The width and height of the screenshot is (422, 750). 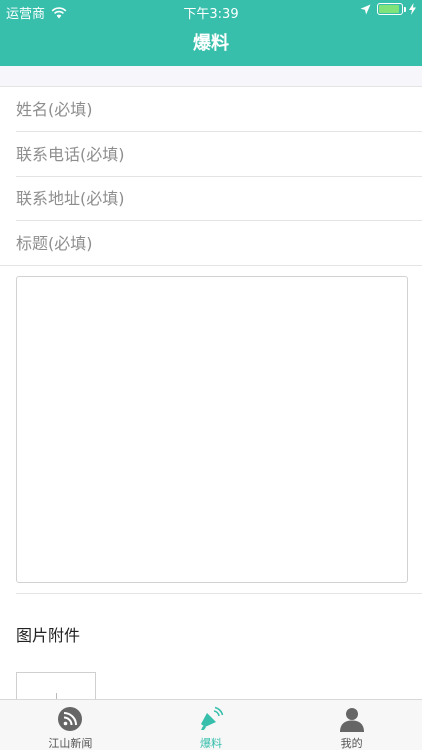 I want to click on row-divider, so click(x=211, y=265).